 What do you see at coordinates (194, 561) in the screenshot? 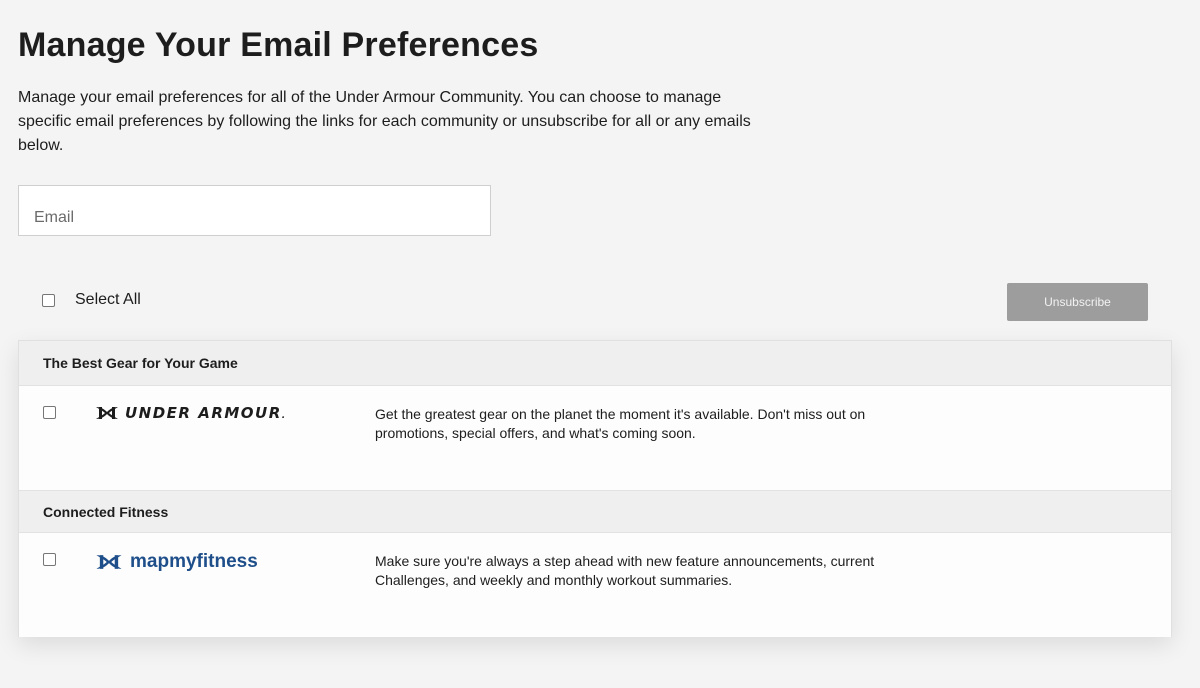
I see `mapmyfitness-logo-text: mapmyfitness` at bounding box center [194, 561].